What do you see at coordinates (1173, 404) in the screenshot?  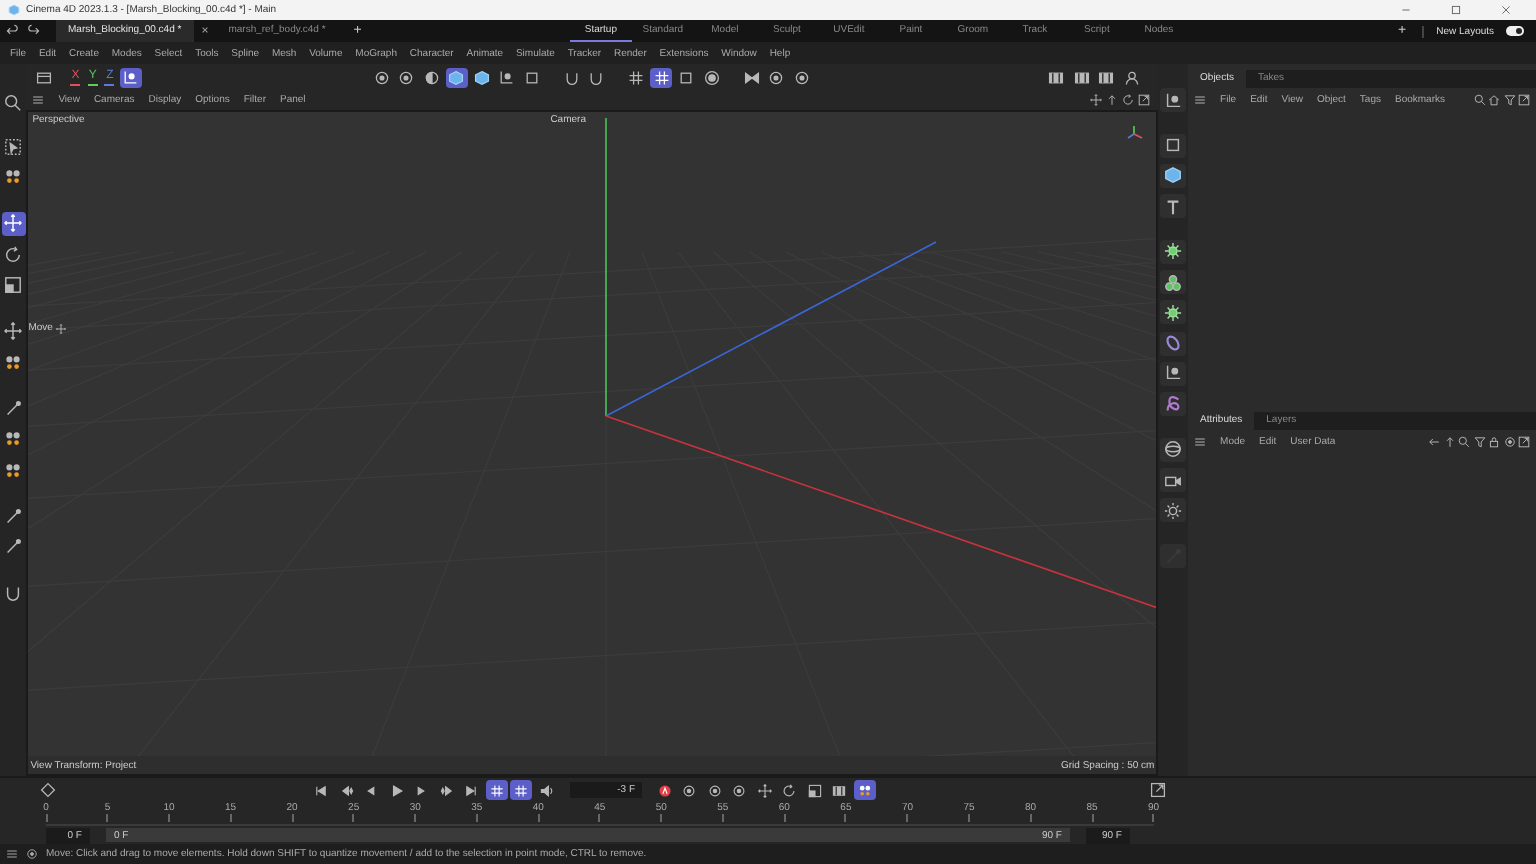 I see `knot-button` at bounding box center [1173, 404].